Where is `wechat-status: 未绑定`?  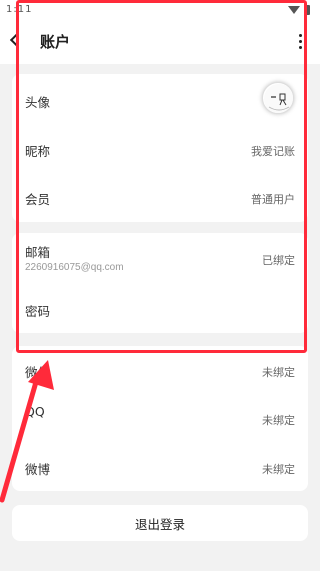 wechat-status: 未绑定 is located at coordinates (278, 372).